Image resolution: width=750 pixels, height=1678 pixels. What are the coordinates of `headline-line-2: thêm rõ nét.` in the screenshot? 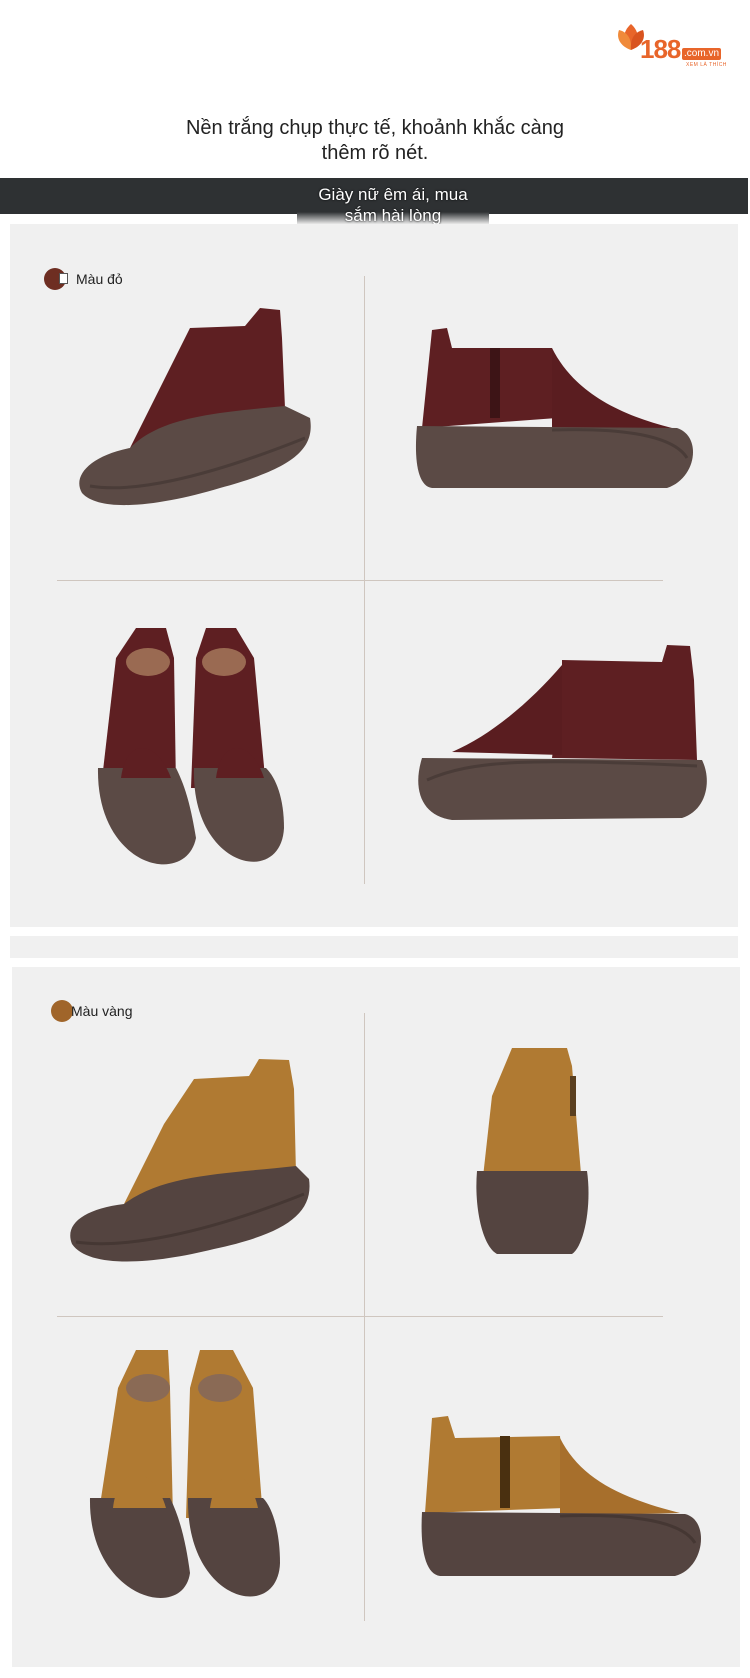 It's located at (375, 153).